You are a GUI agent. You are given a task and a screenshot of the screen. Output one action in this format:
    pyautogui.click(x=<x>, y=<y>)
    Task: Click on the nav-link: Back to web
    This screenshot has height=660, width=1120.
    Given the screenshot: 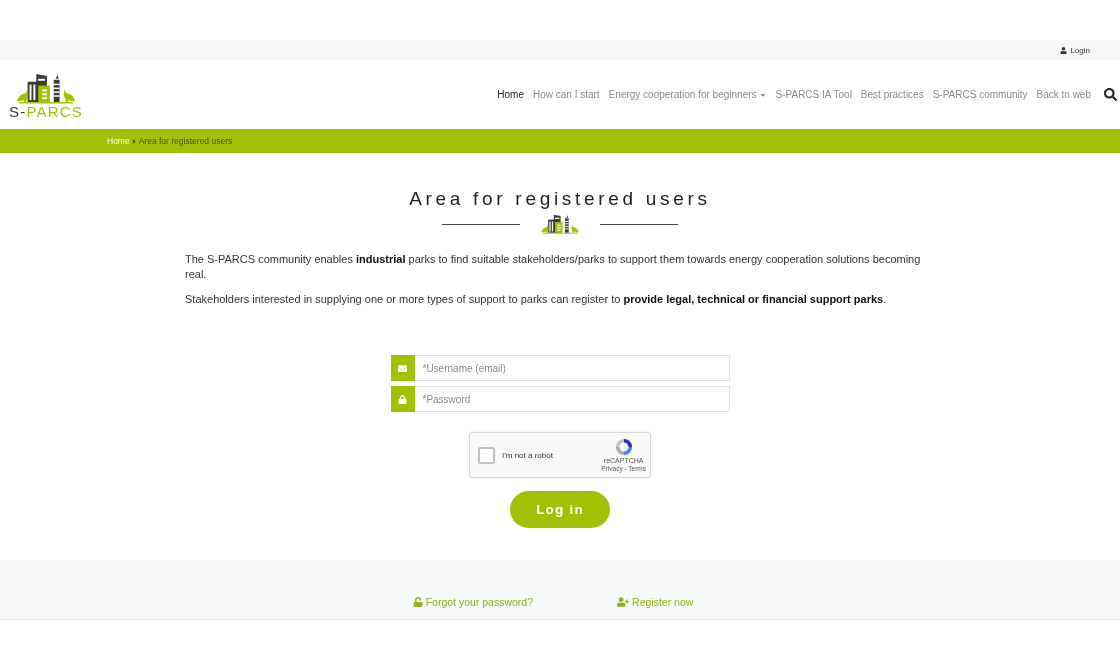 What is the action you would take?
    pyautogui.click(x=1063, y=94)
    